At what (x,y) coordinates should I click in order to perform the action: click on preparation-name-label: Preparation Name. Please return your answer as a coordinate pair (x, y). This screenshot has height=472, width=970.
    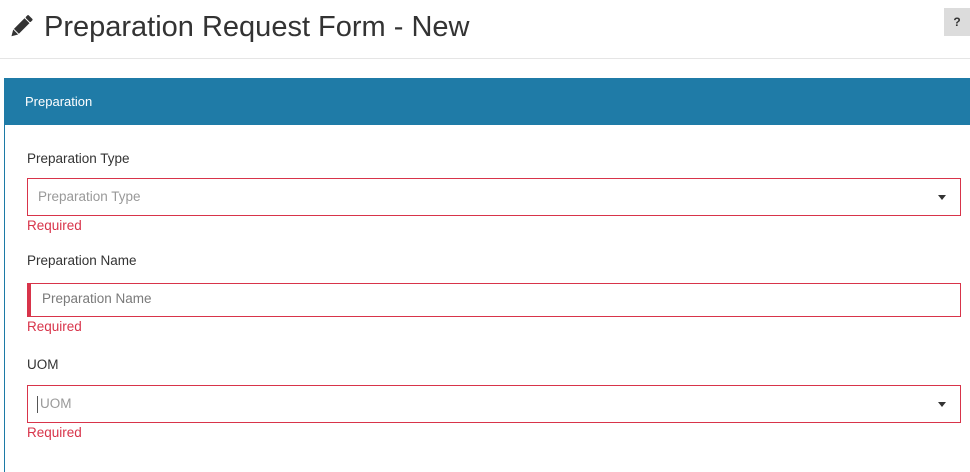
    Looking at the image, I should click on (82, 260).